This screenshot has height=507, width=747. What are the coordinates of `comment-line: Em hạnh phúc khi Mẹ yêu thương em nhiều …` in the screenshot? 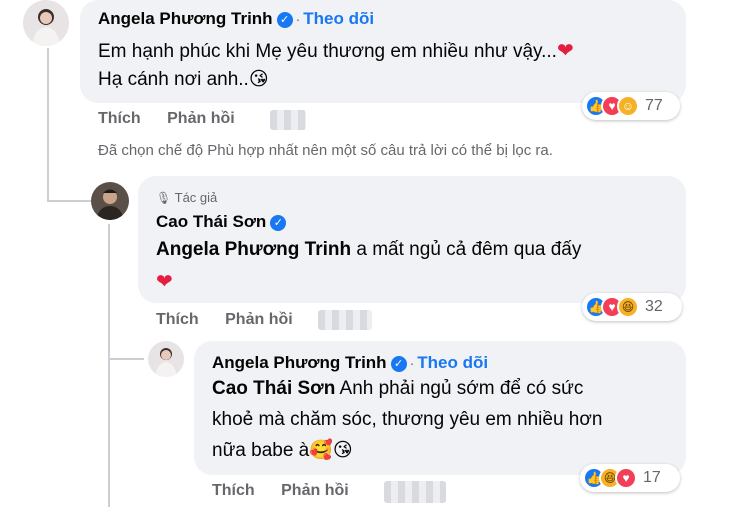 It's located at (327, 51).